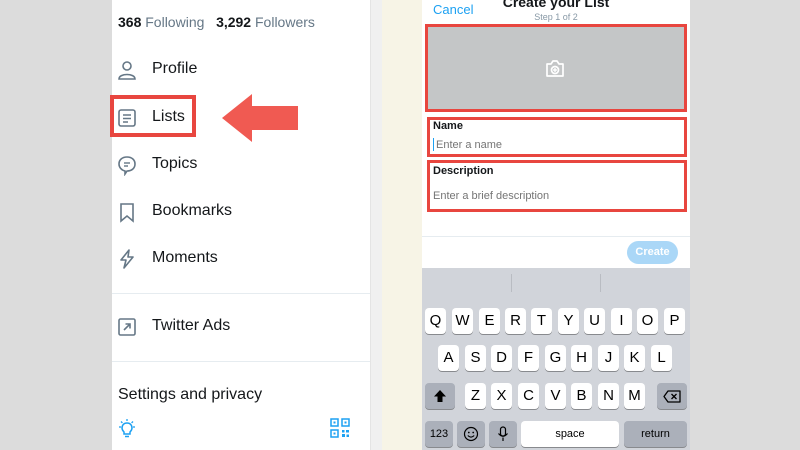 The image size is (800, 450). Describe the element at coordinates (240, 165) in the screenshot. I see `menu-item-topics: Topics` at that location.